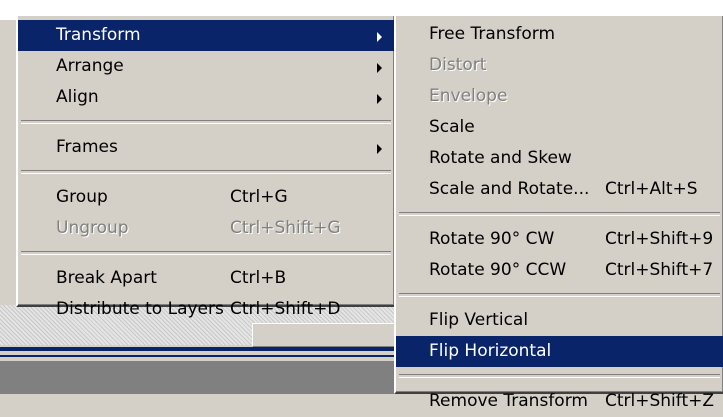 The image size is (723, 417). What do you see at coordinates (498, 270) in the screenshot?
I see `menu-item-label: Rotate 90° CCW` at bounding box center [498, 270].